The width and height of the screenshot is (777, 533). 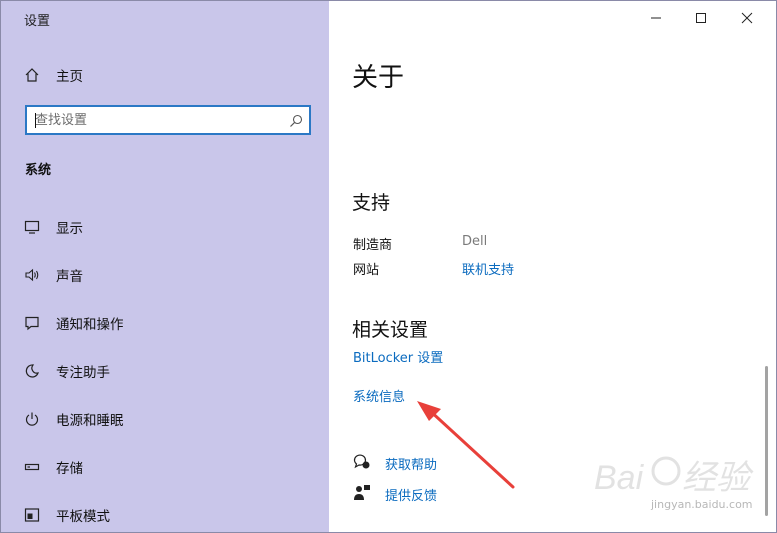 What do you see at coordinates (475, 241) in the screenshot?
I see `manufacturer-value: Dell` at bounding box center [475, 241].